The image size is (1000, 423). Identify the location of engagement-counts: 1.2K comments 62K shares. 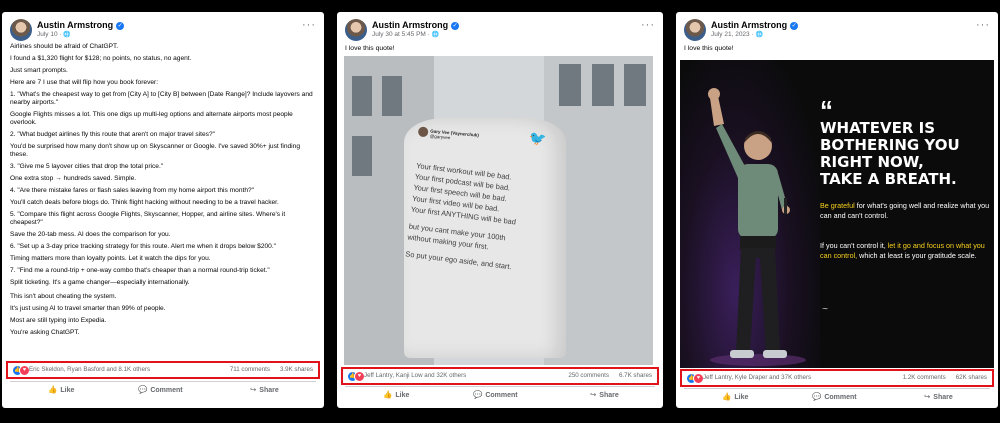
(940, 377).